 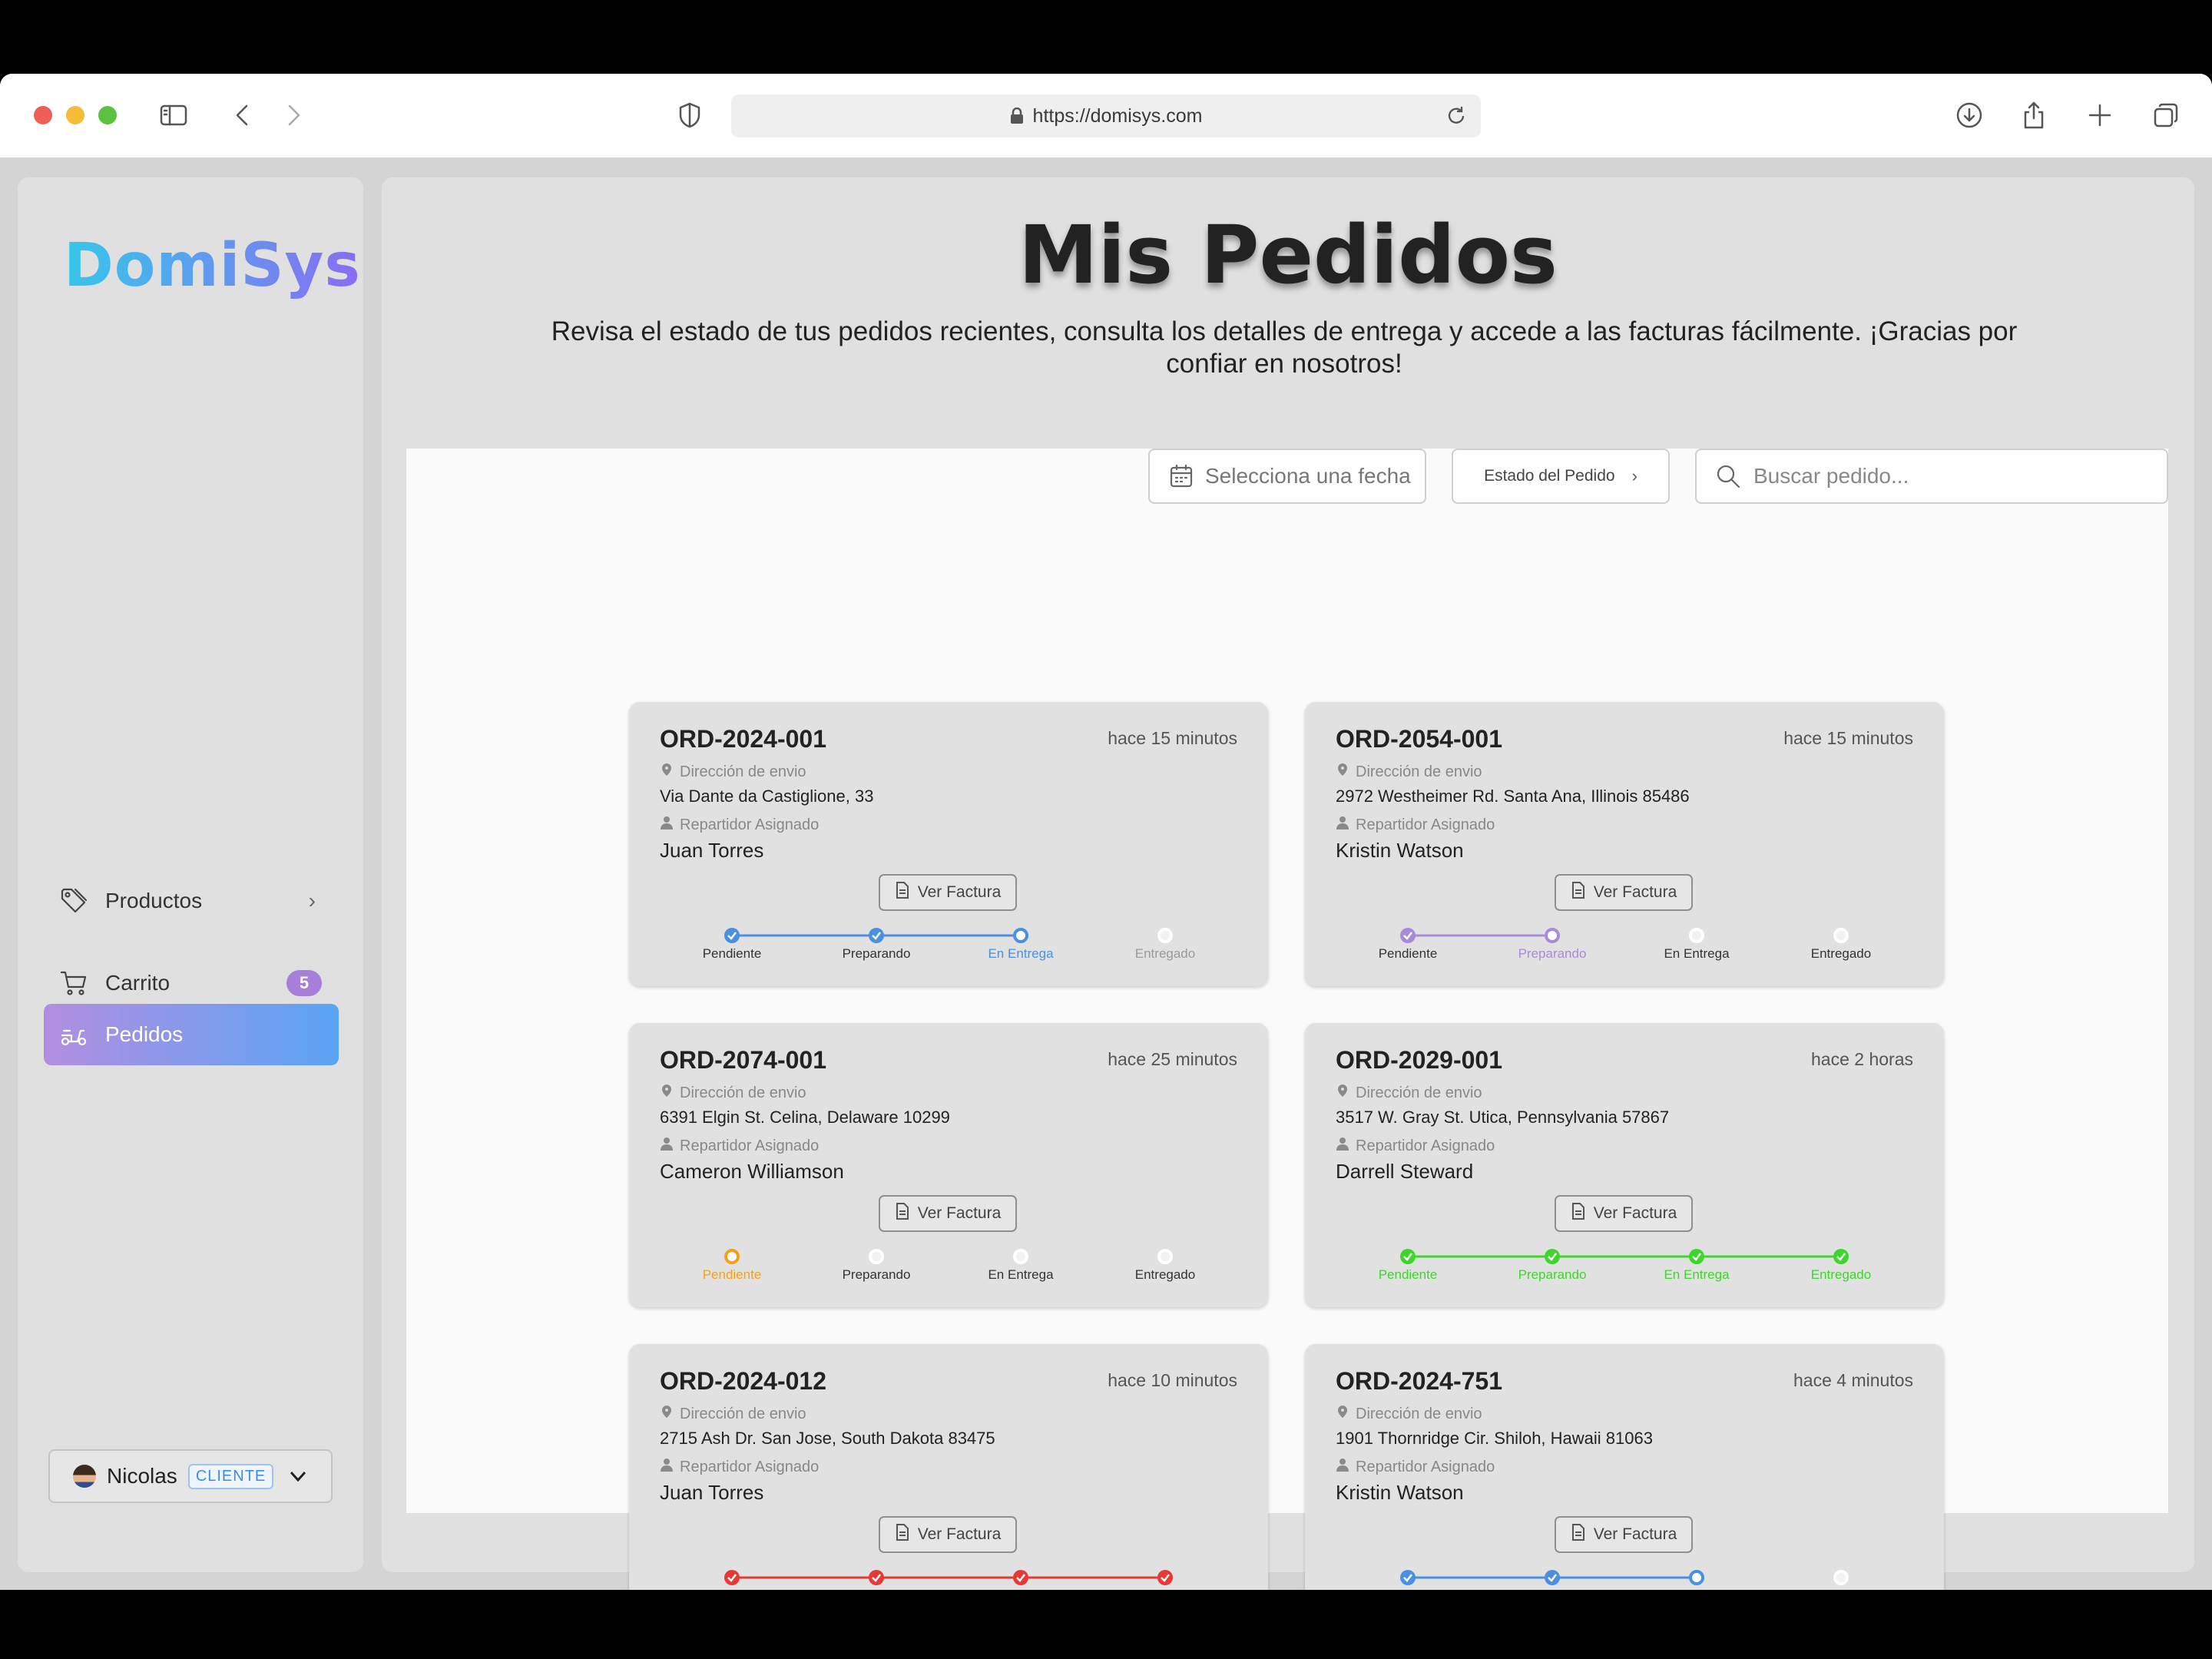 What do you see at coordinates (74, 1038) in the screenshot?
I see `scooter-icon` at bounding box center [74, 1038].